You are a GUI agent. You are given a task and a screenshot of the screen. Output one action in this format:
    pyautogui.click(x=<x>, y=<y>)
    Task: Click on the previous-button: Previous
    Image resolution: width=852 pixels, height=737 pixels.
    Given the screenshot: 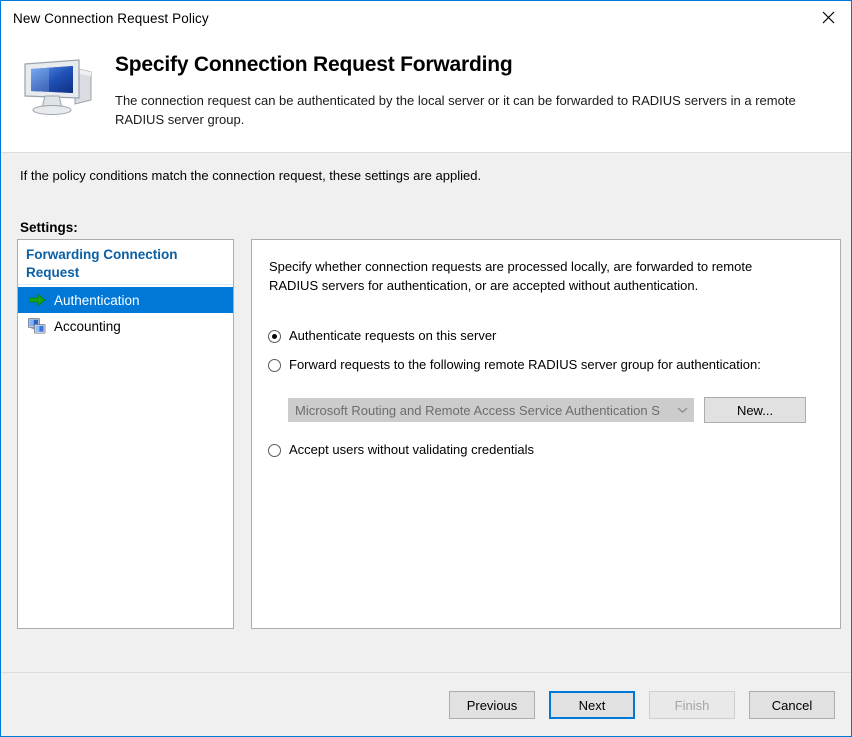 What is the action you would take?
    pyautogui.click(x=492, y=705)
    